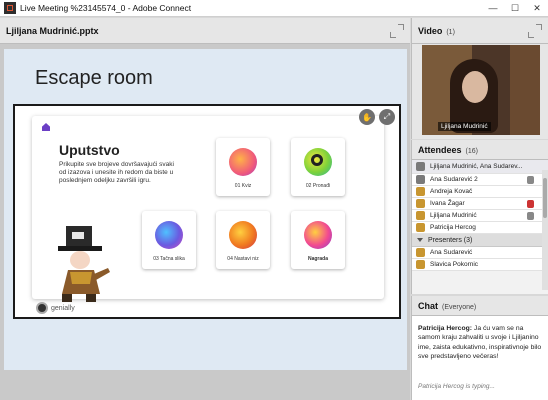  What do you see at coordinates (318, 186) in the screenshot?
I see `tile-label: 02 Pronađi` at bounding box center [318, 186].